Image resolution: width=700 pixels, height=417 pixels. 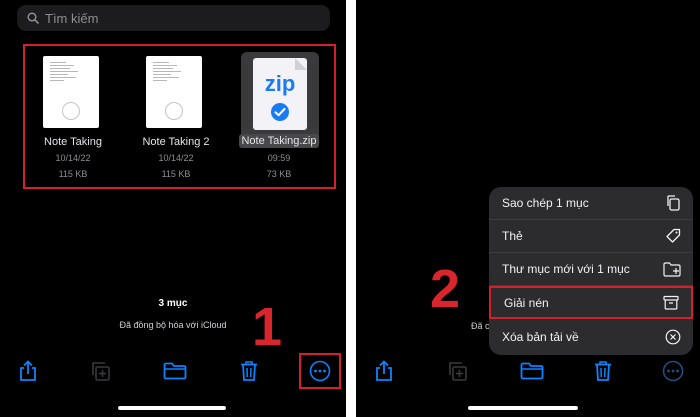 What do you see at coordinates (671, 302) in the screenshot?
I see `archive-icon` at bounding box center [671, 302].